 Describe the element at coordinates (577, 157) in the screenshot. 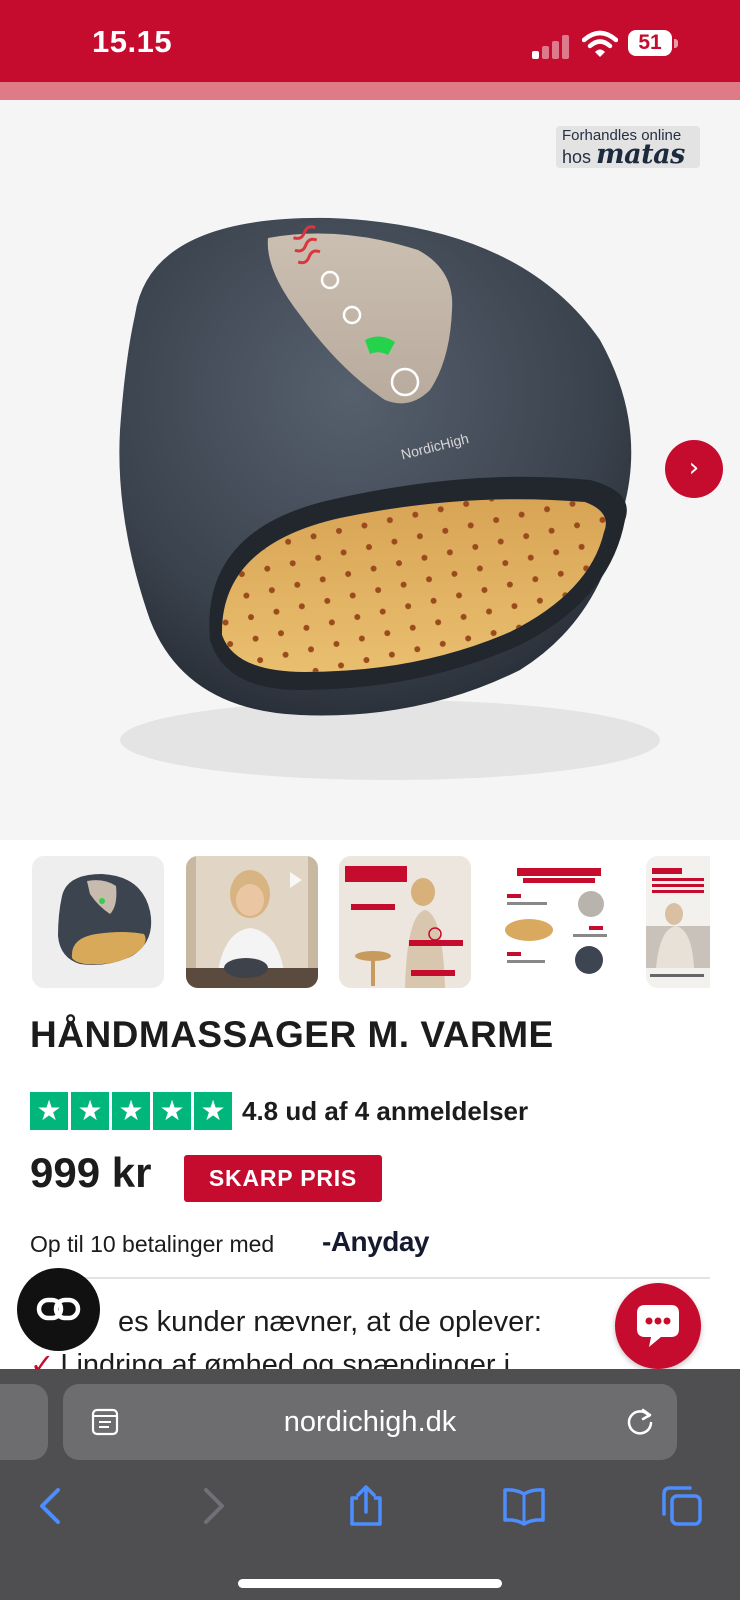

I see `matas-badge-prefix: hos` at that location.